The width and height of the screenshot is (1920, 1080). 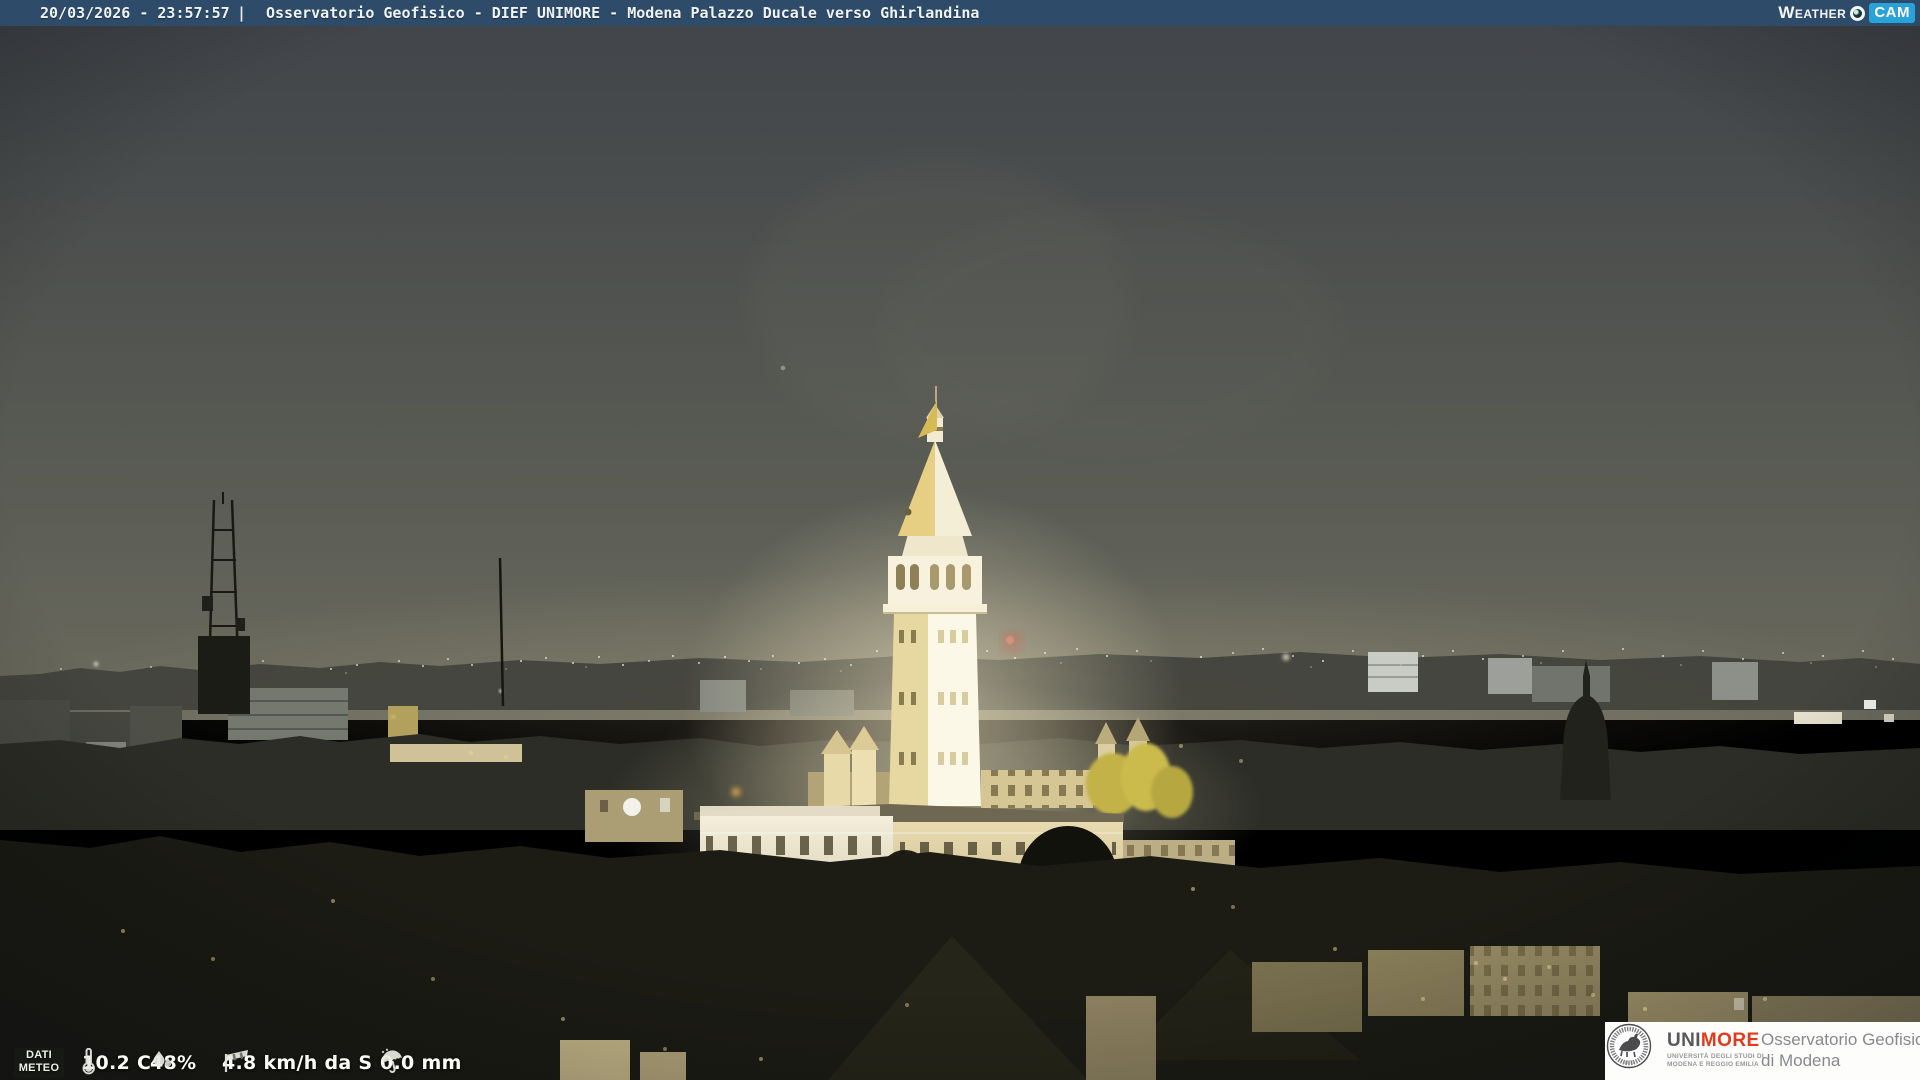 I want to click on unimore-wordmark: UNIMORE, so click(x=1713, y=1041).